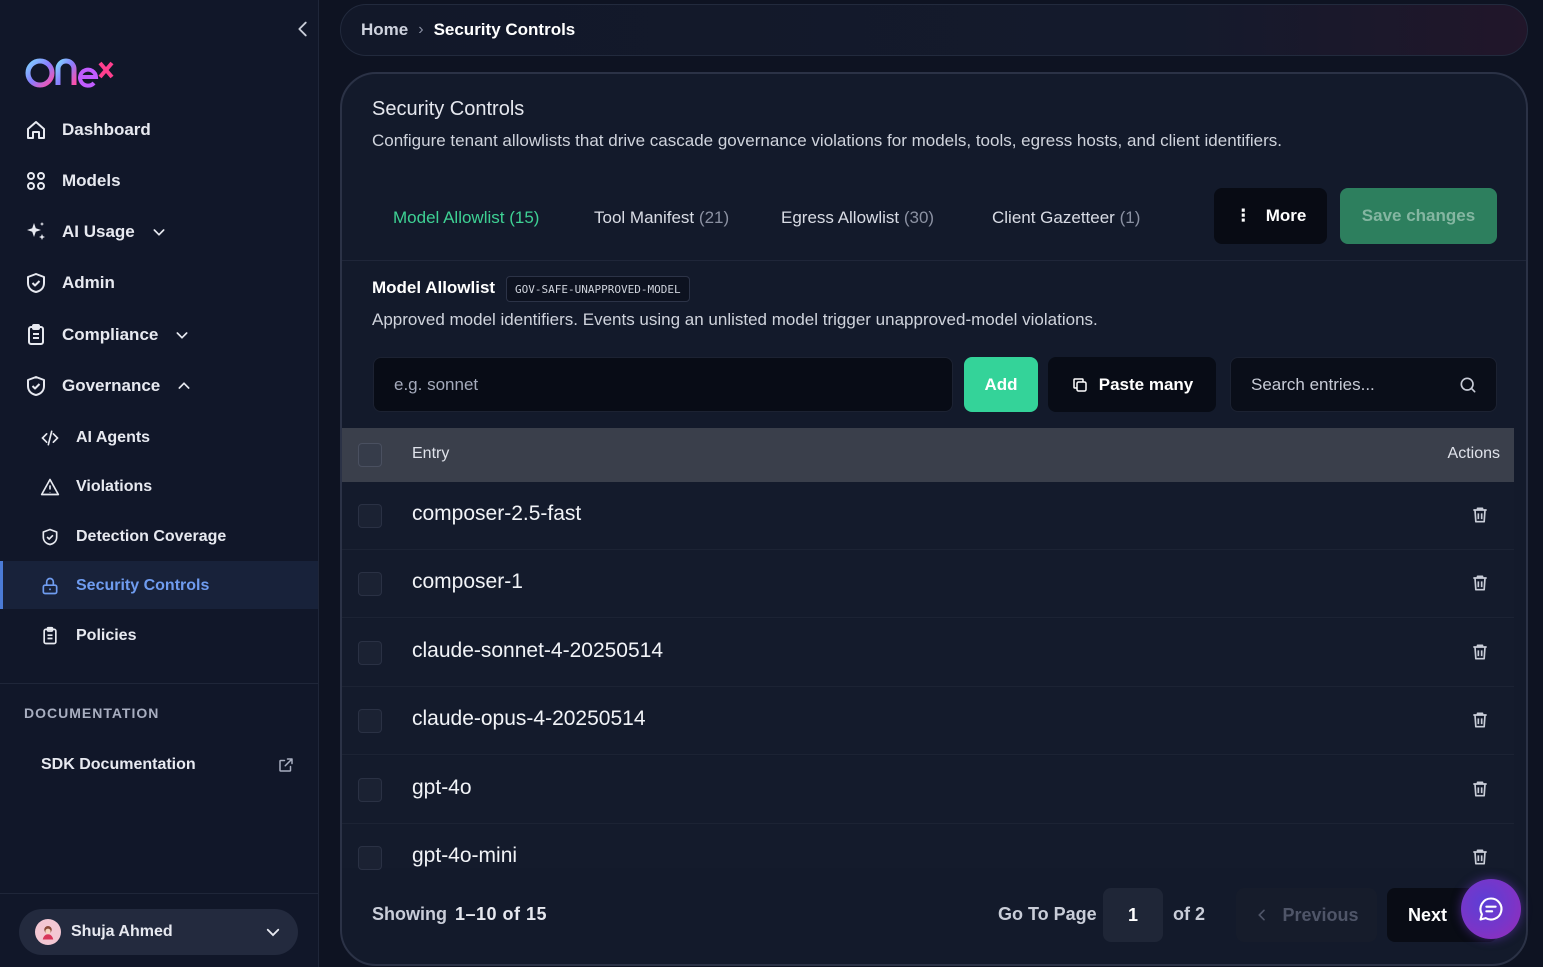  I want to click on sidebar-item-label: Models, so click(91, 180).